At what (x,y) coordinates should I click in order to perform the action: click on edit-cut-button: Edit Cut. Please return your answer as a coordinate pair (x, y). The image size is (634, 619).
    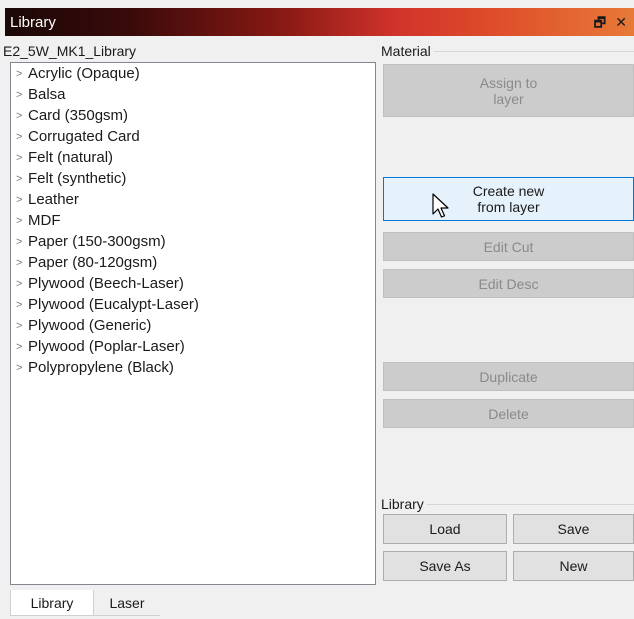
    Looking at the image, I should click on (508, 246).